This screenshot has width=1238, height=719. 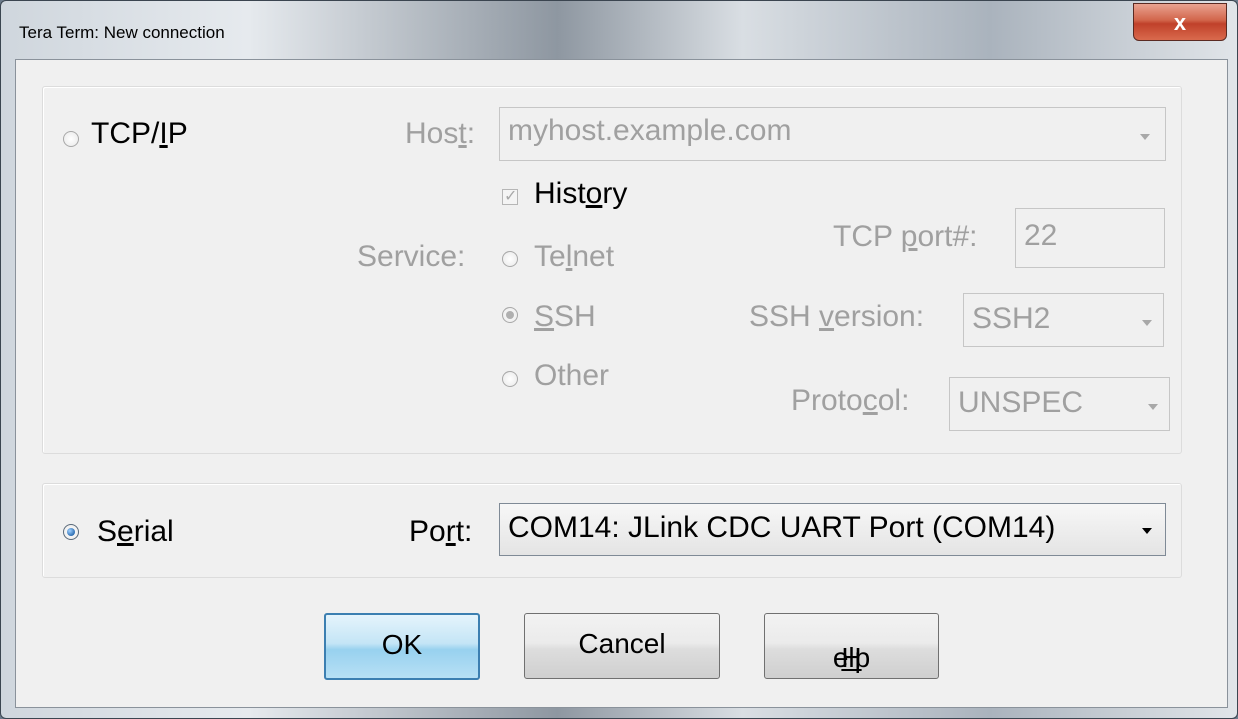 I want to click on host-combobox: myhost.example.com, so click(x=832, y=134).